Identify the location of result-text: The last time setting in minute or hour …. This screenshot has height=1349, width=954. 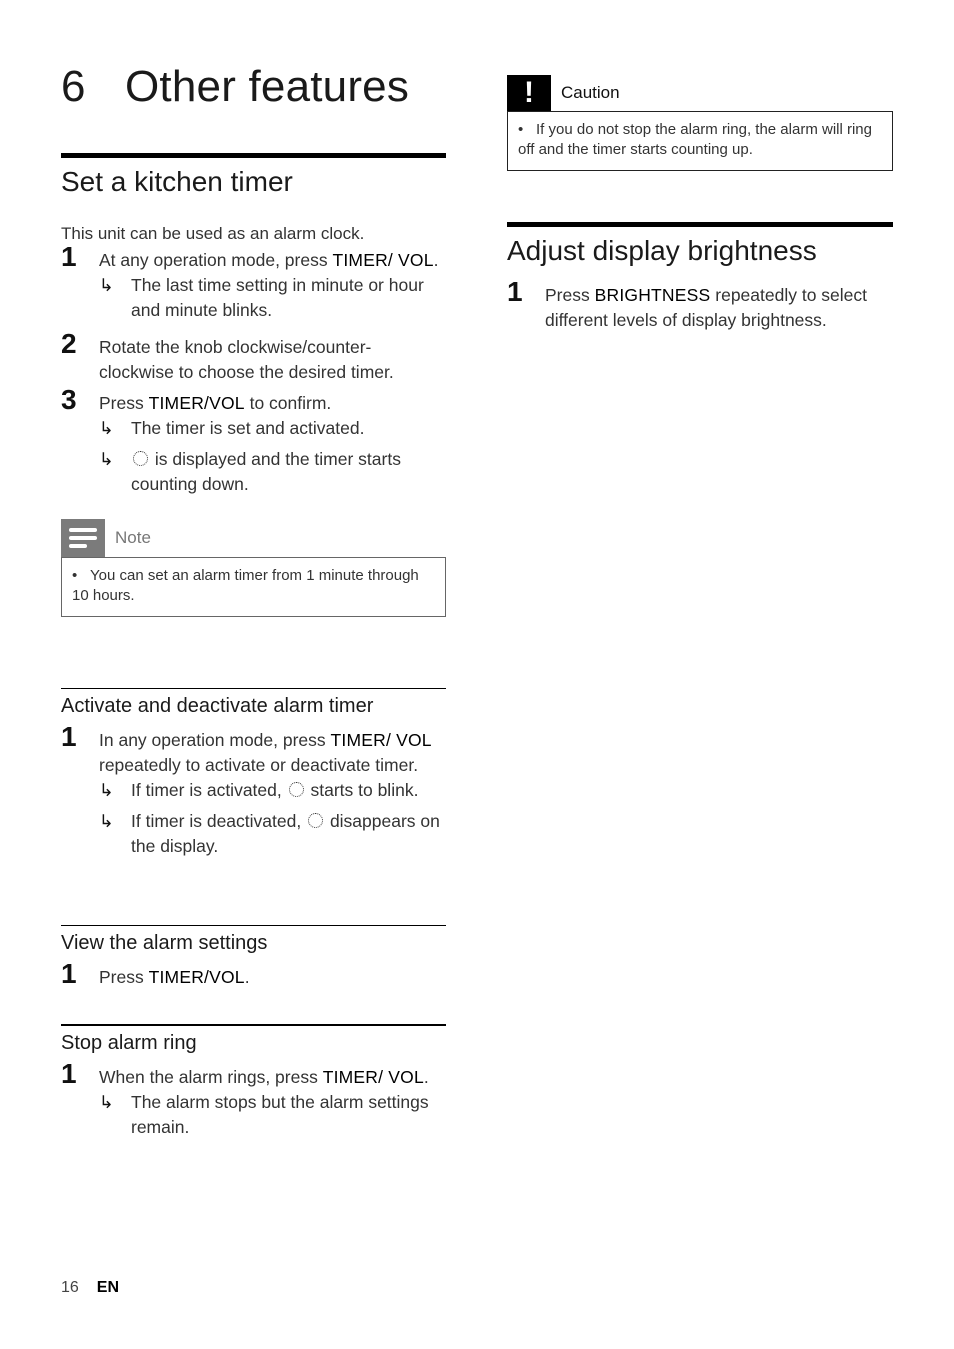
(277, 297).